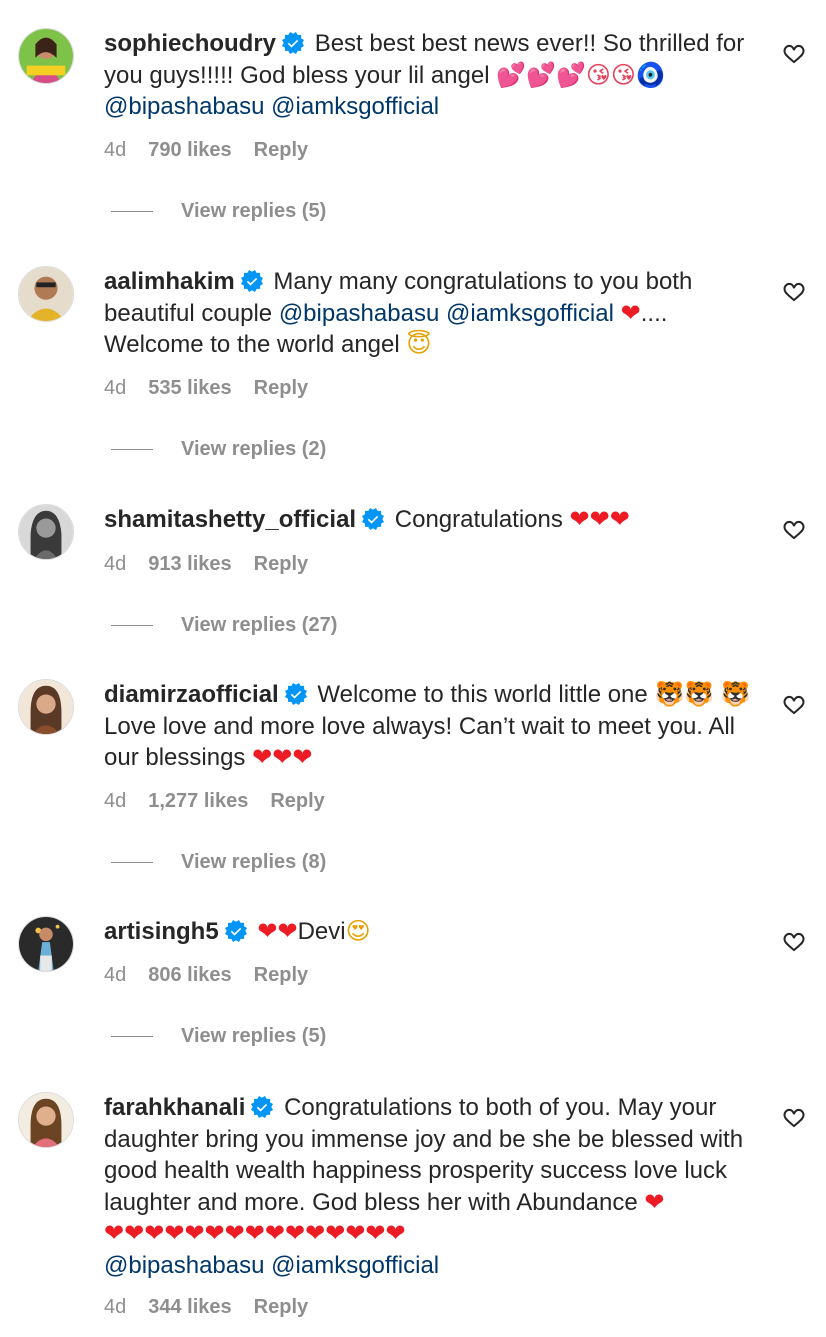  What do you see at coordinates (419, 344) in the screenshot?
I see `angel-emoji: 😇` at bounding box center [419, 344].